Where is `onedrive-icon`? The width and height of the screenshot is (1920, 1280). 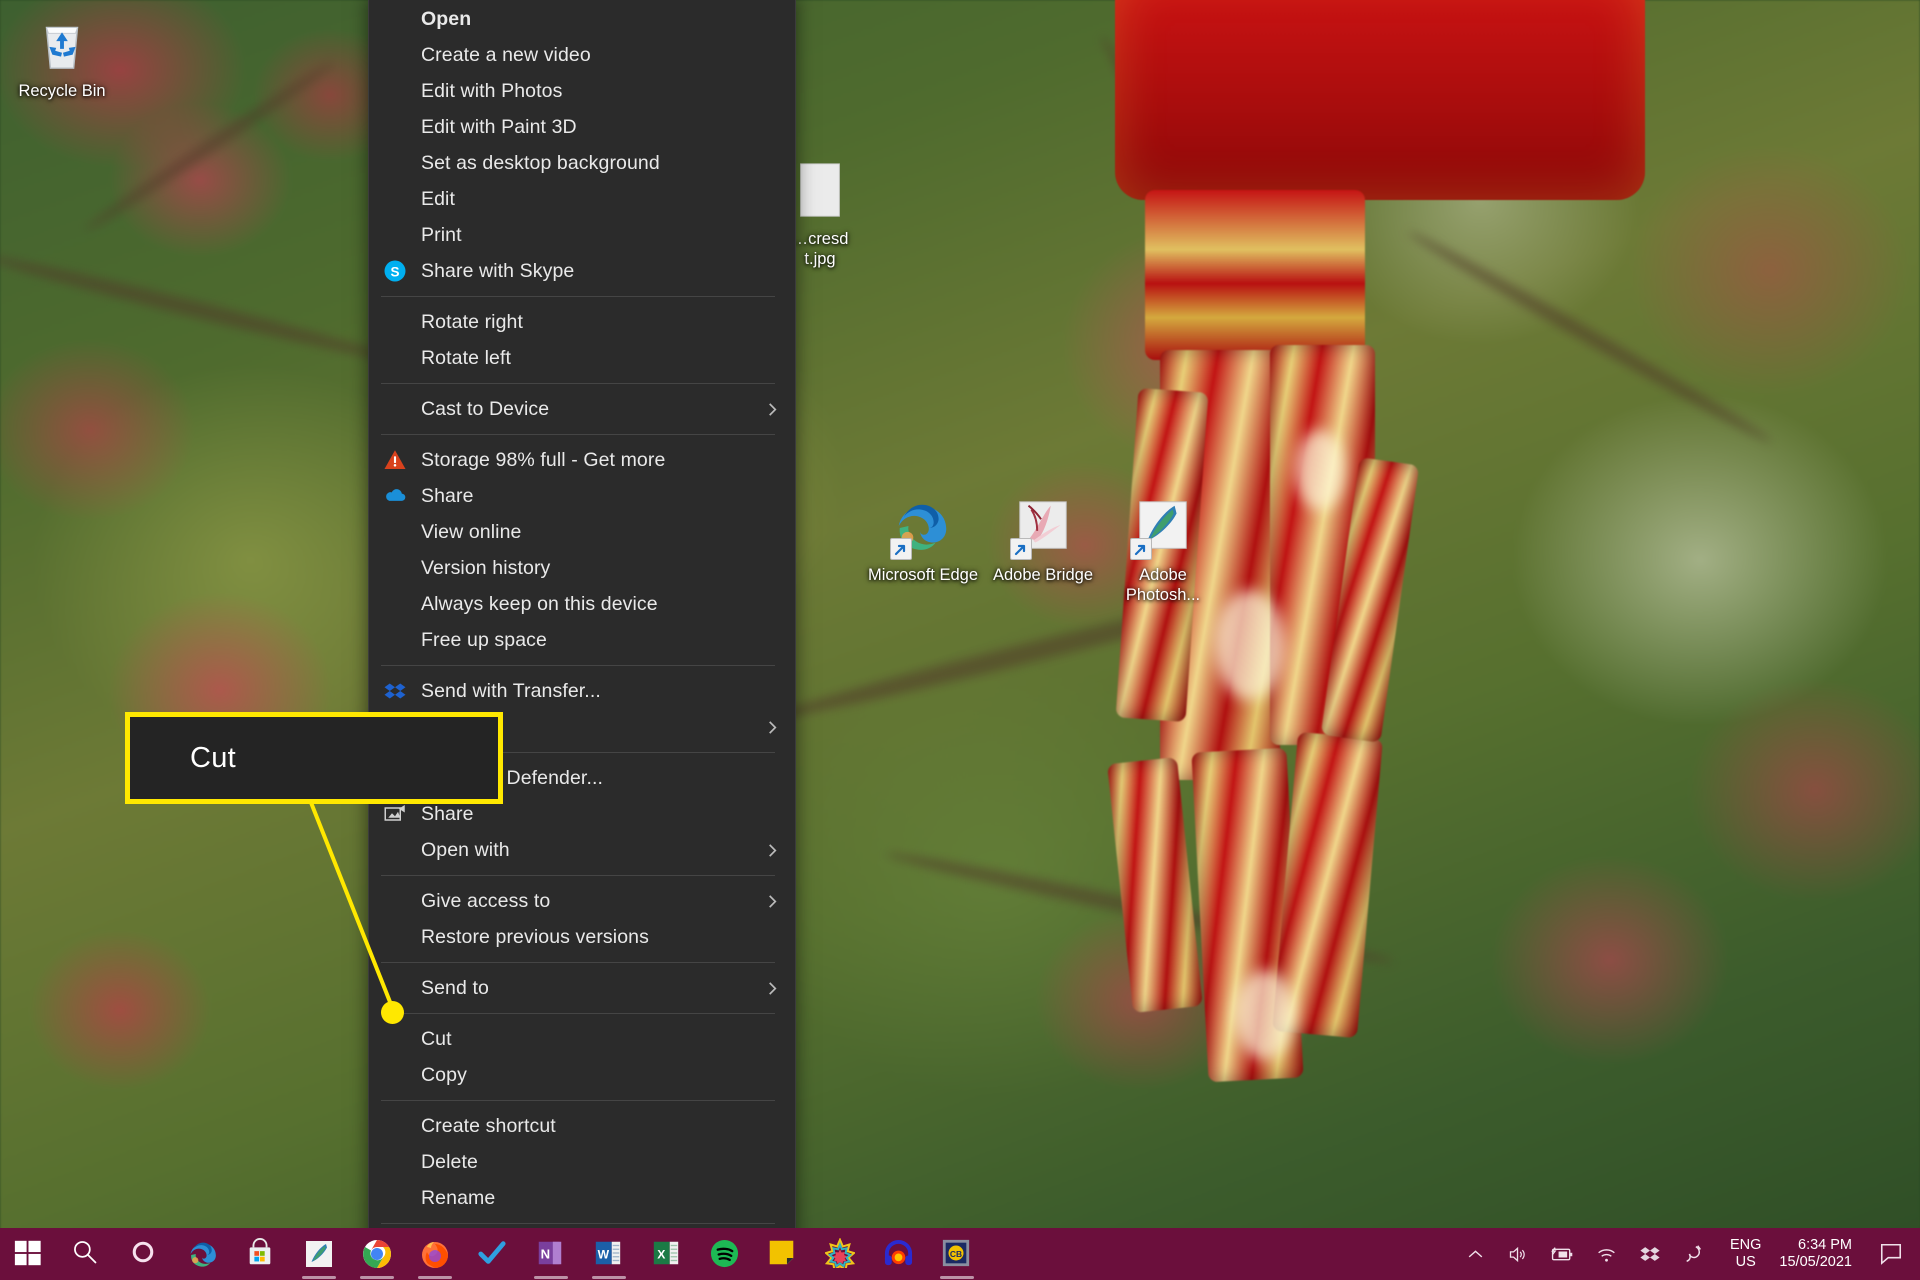
onedrive-icon is located at coordinates (395, 496).